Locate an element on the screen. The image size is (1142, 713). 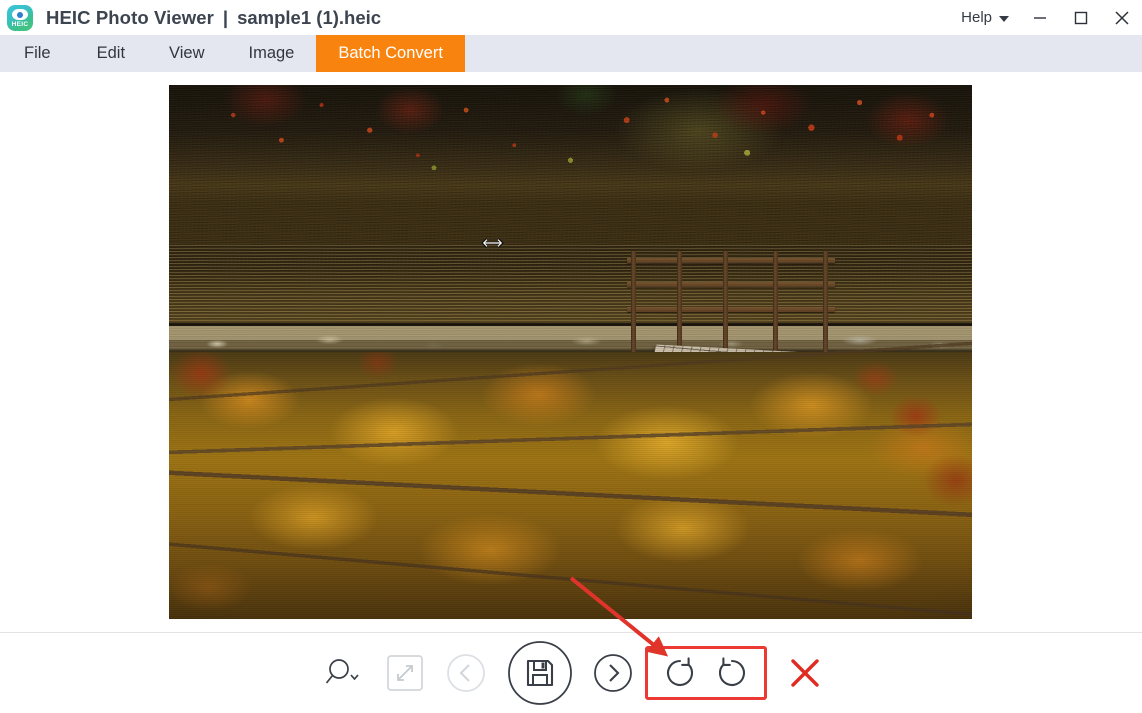
rotate-counterclockwise-icon is located at coordinates (680, 672).